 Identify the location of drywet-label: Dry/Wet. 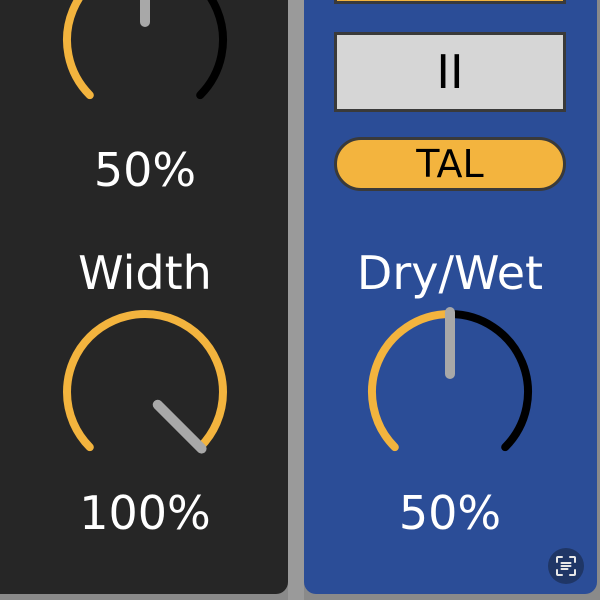
(450, 273).